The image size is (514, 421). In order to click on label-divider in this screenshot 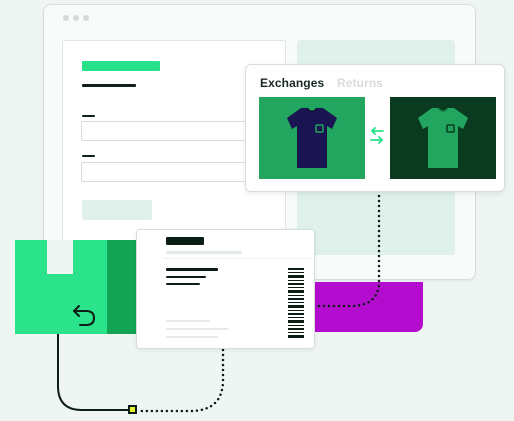, I will do `click(238, 258)`.